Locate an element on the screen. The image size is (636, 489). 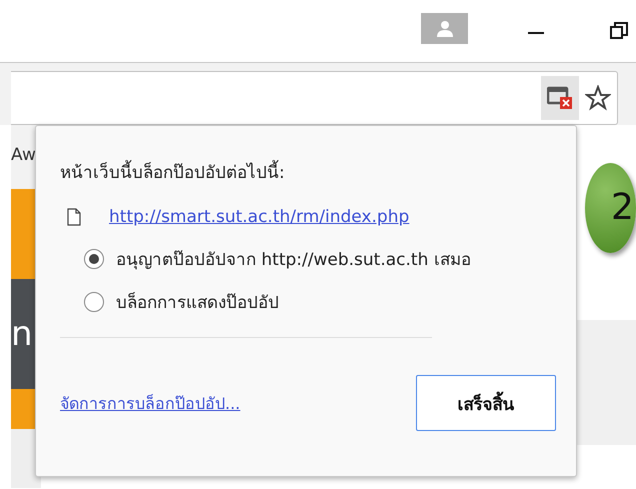
page-text: Aw is located at coordinates (23, 155).